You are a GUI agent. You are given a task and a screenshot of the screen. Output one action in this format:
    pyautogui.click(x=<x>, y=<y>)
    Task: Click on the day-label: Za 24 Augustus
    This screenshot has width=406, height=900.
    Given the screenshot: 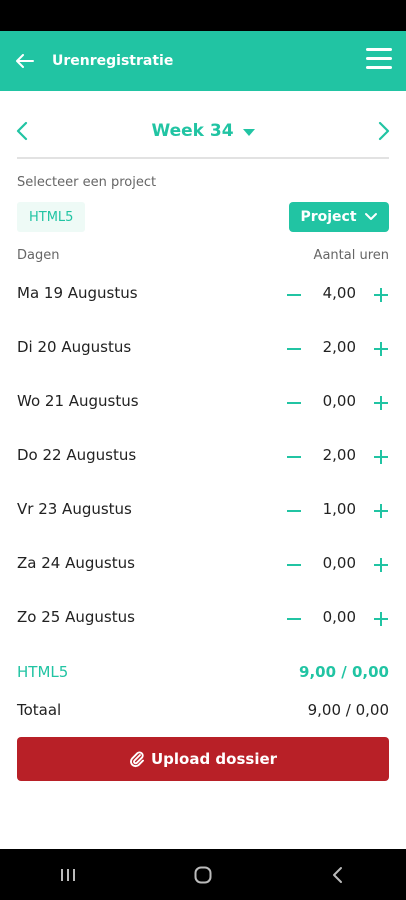 What is the action you would take?
    pyautogui.click(x=76, y=563)
    